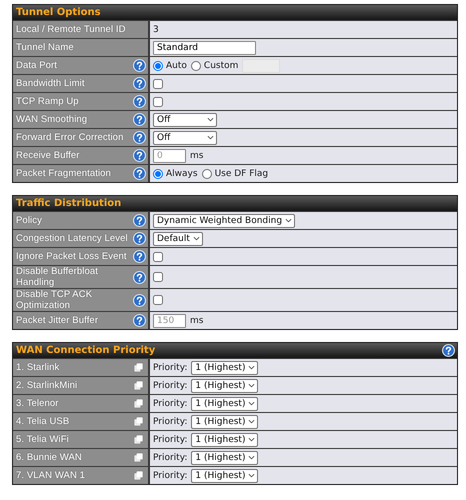 This screenshot has height=500, width=466. What do you see at coordinates (49, 457) in the screenshot?
I see `field-label: 6. Bunnie WAN` at bounding box center [49, 457].